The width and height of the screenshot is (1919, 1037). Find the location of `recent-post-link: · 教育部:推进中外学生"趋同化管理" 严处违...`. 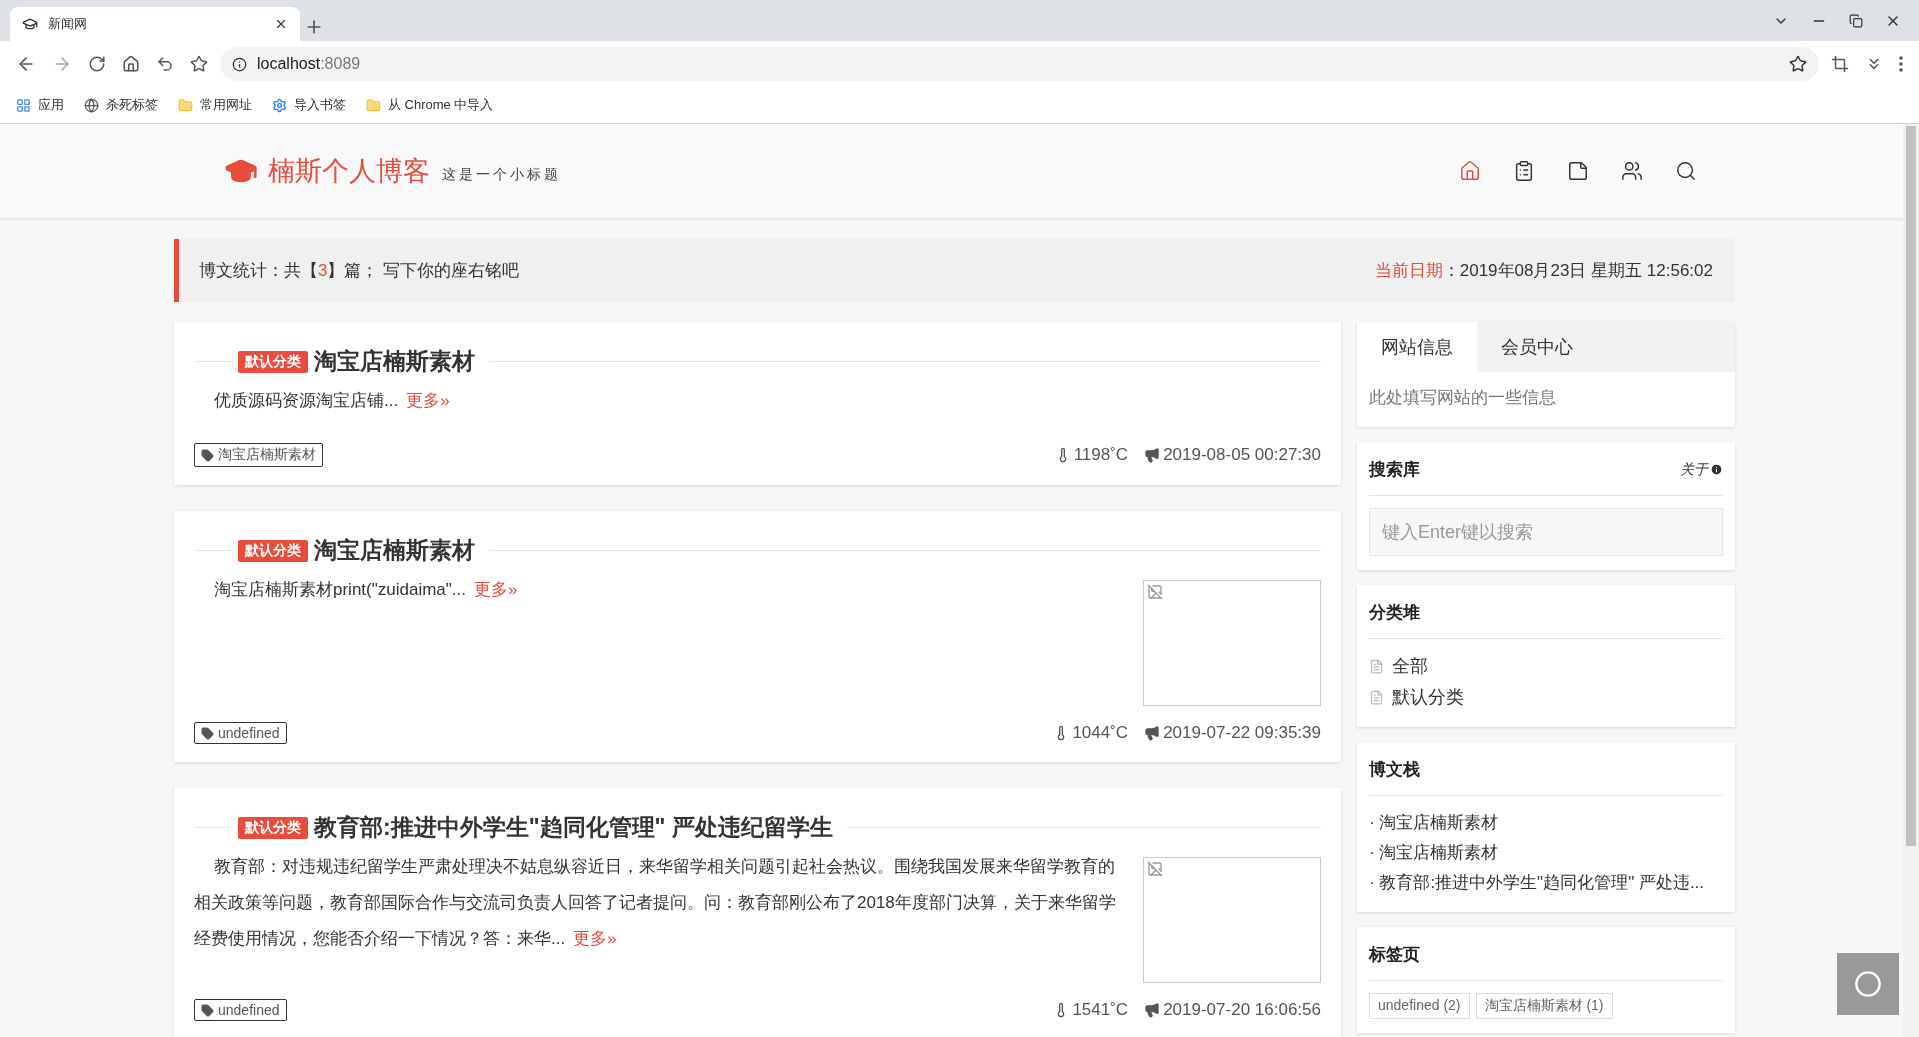

recent-post-link: · 教育部:推进中外学生"趋同化管理" 严处违... is located at coordinates (1546, 883).